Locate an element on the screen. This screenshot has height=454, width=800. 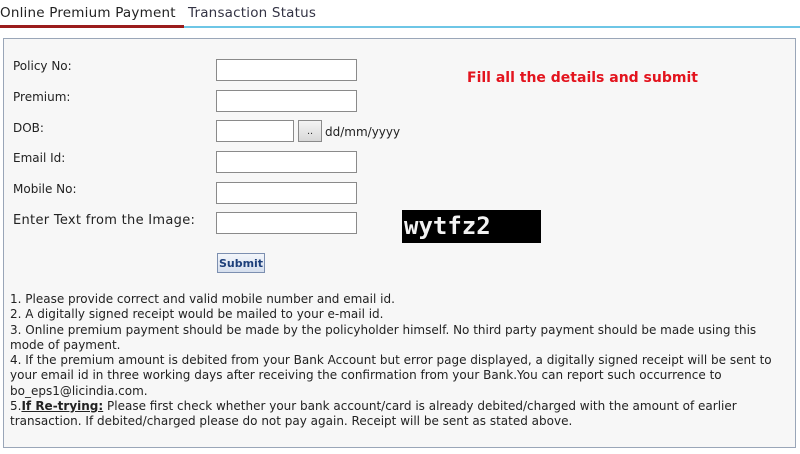
fill-details-notice: Fill all the details and submit is located at coordinates (582, 78).